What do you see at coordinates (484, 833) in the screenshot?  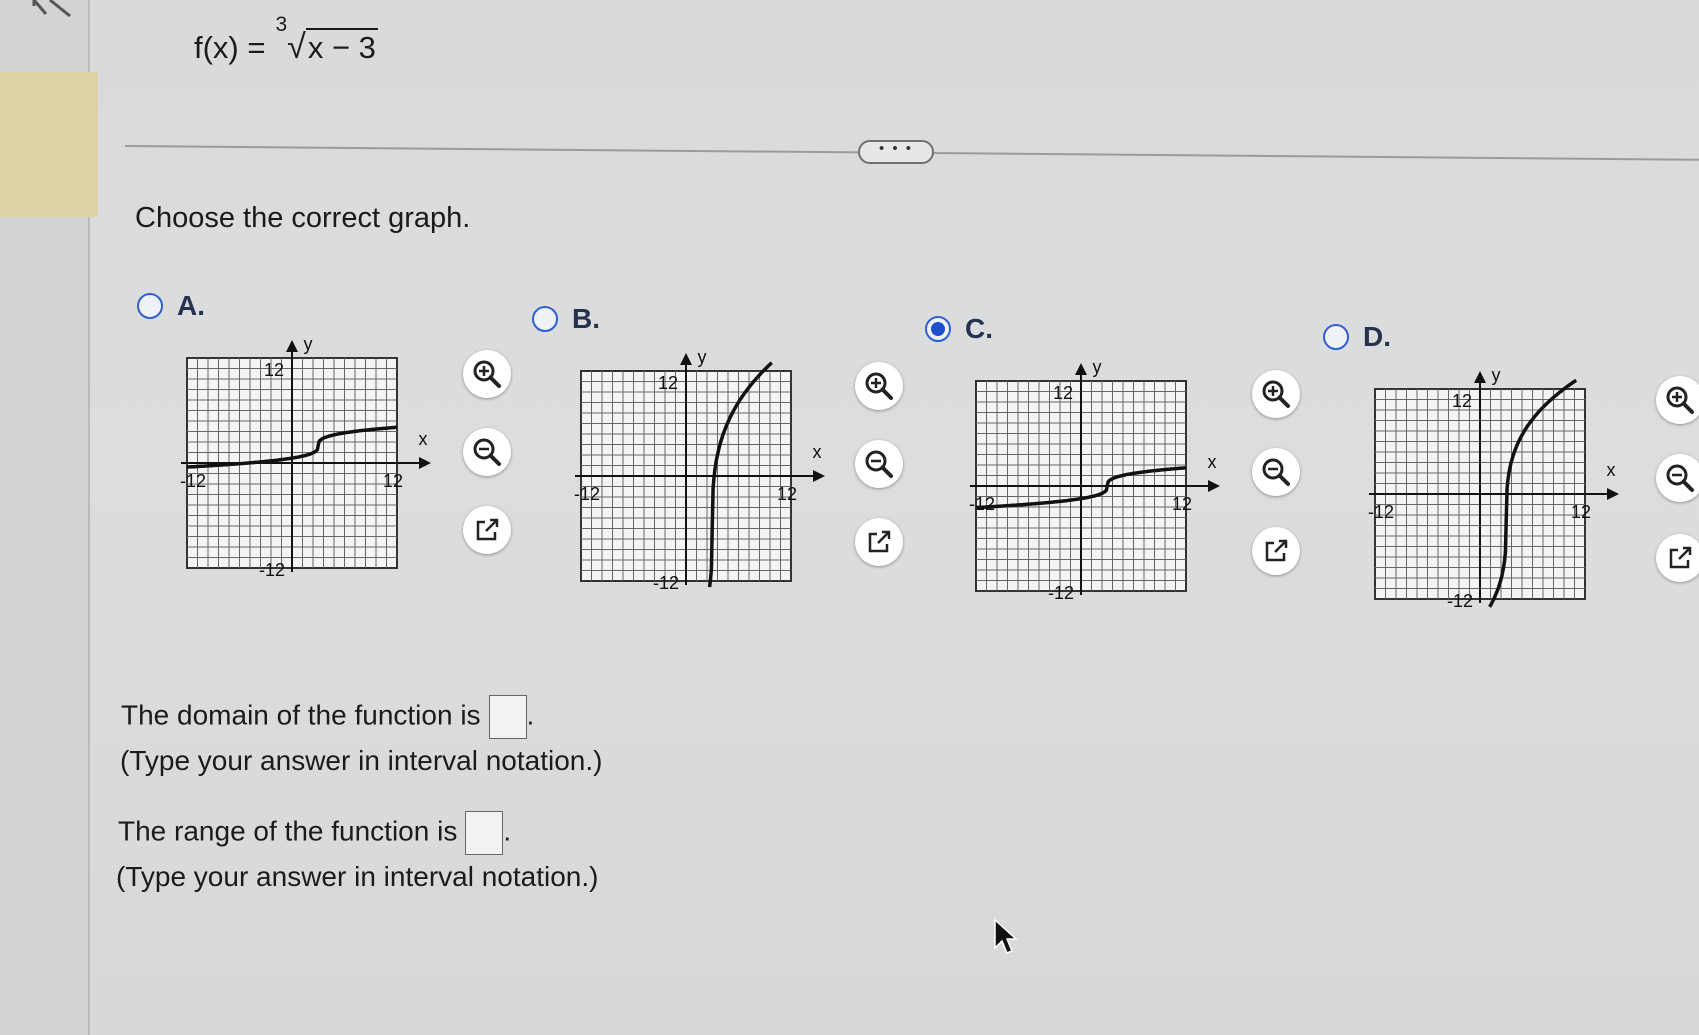 I see `range-answer-input` at bounding box center [484, 833].